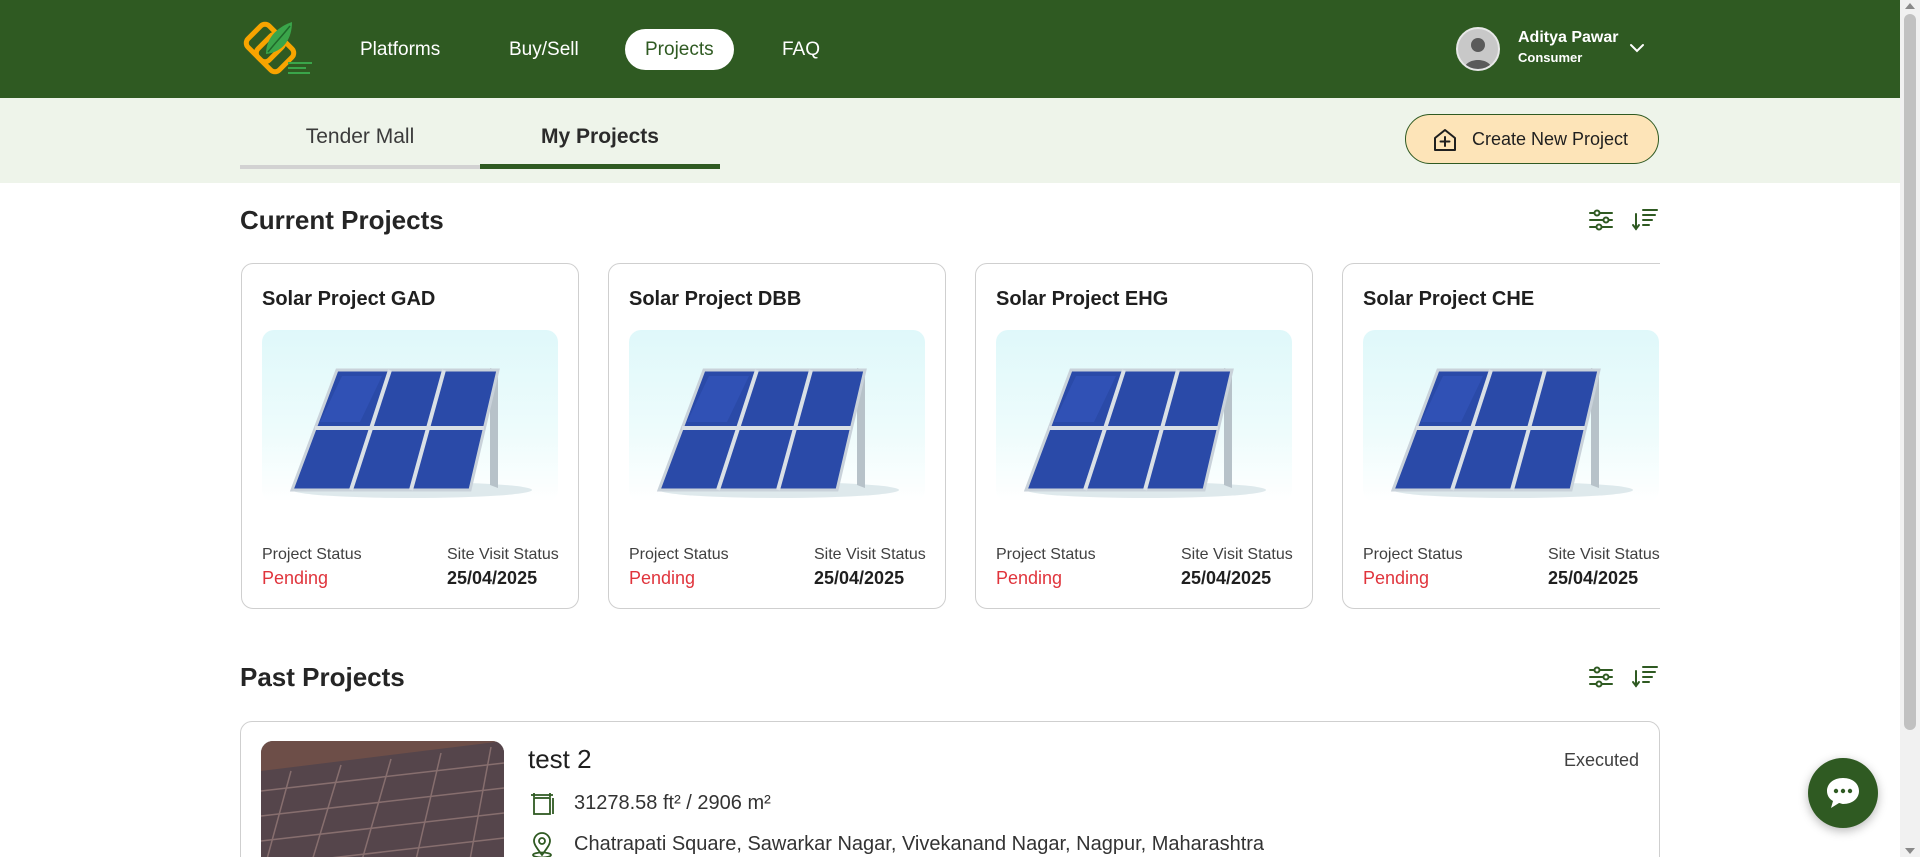  Describe the element at coordinates (1601, 760) in the screenshot. I see `past-project-status: Executed` at that location.